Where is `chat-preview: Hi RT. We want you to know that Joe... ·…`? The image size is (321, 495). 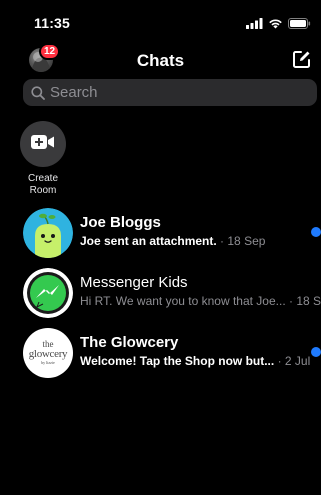
chat-preview: Hi RT. We want you to know that Joe... ·… is located at coordinates (200, 301).